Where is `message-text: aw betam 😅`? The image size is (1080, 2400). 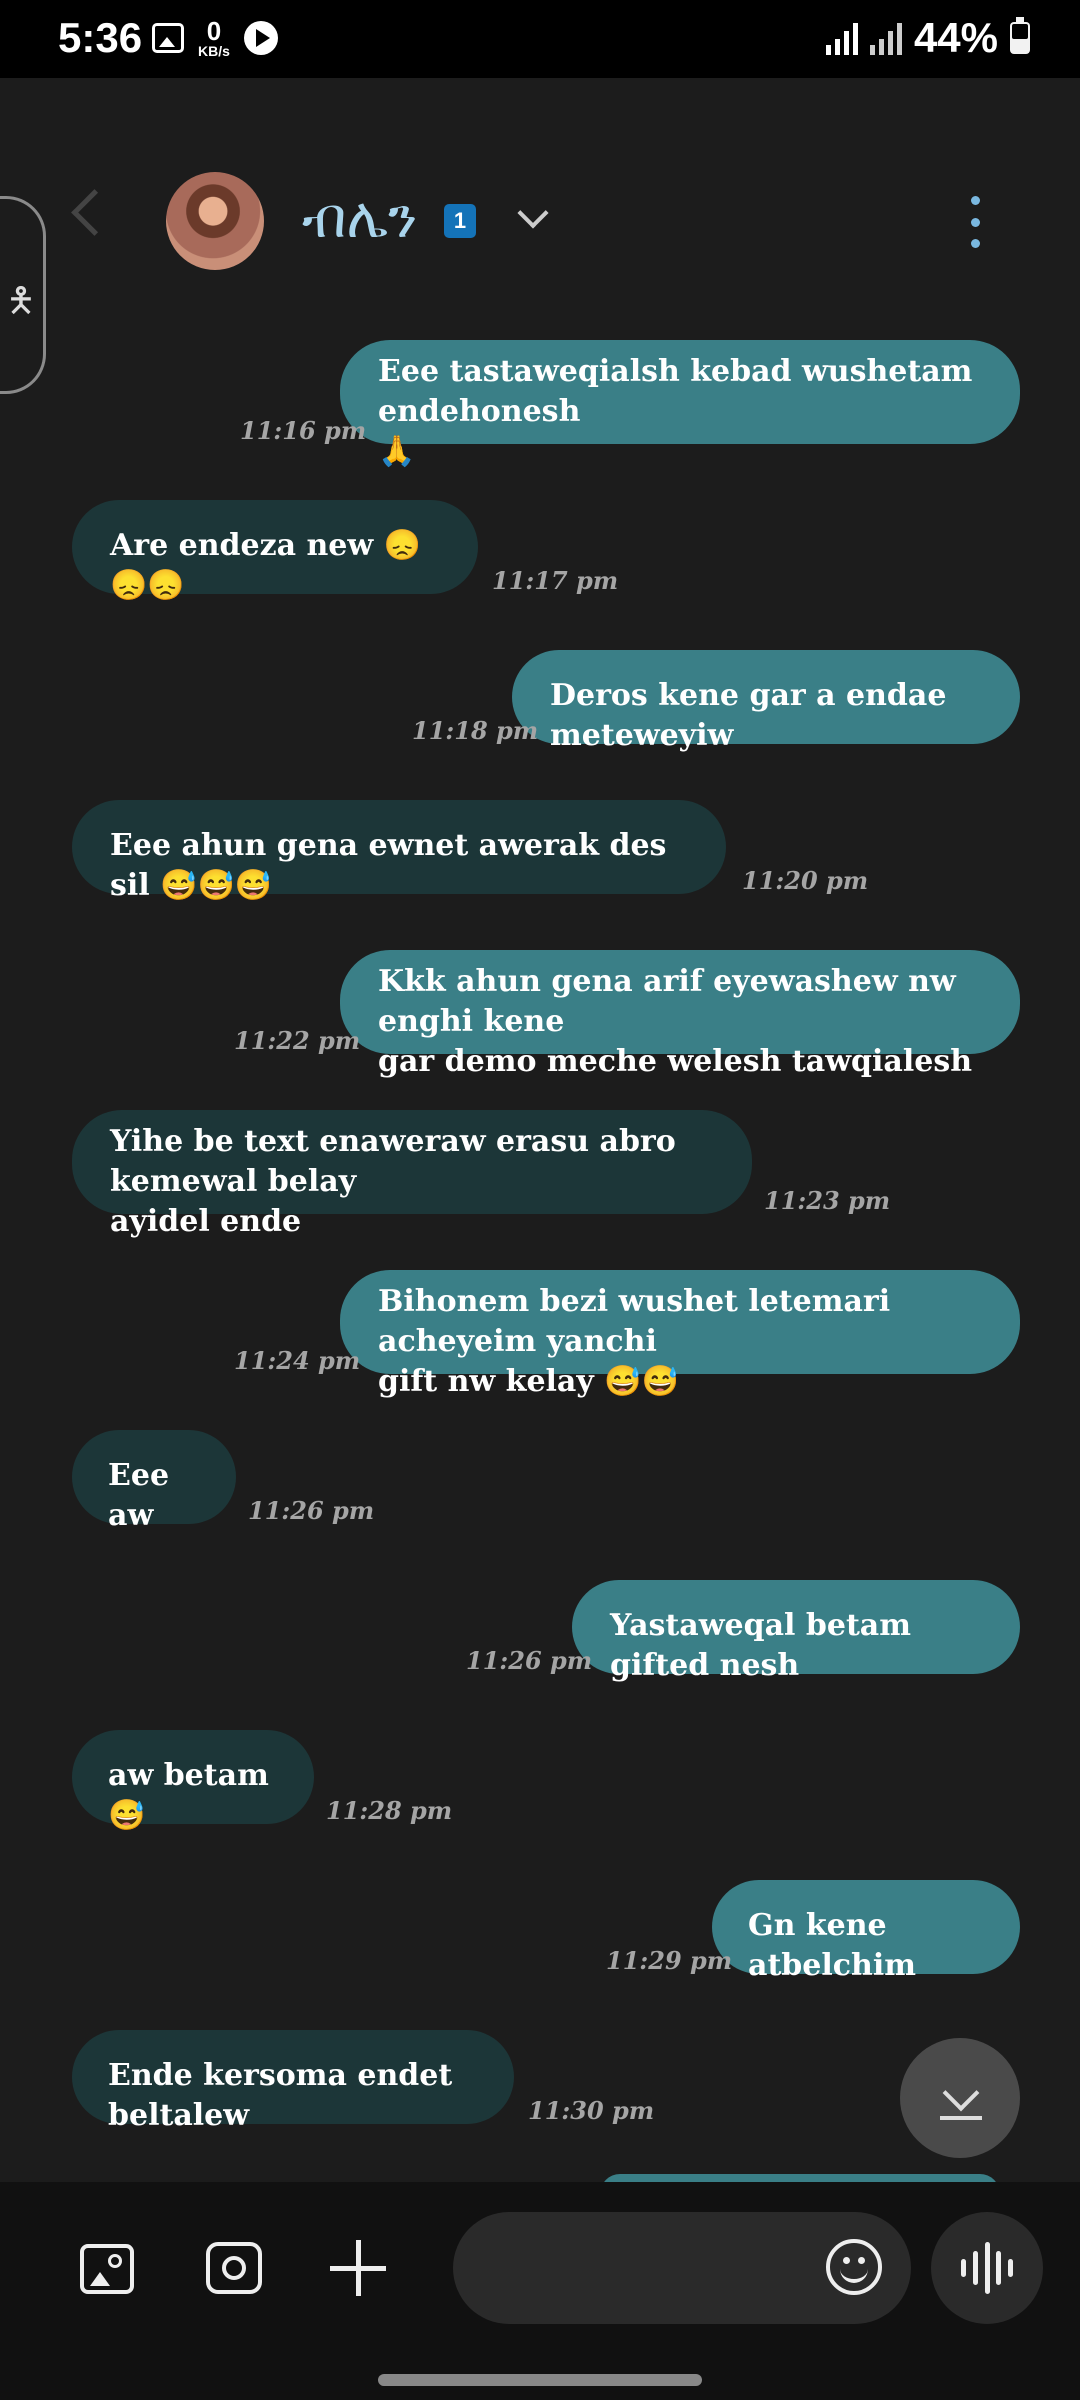 message-text: aw betam 😅 is located at coordinates (188, 1795).